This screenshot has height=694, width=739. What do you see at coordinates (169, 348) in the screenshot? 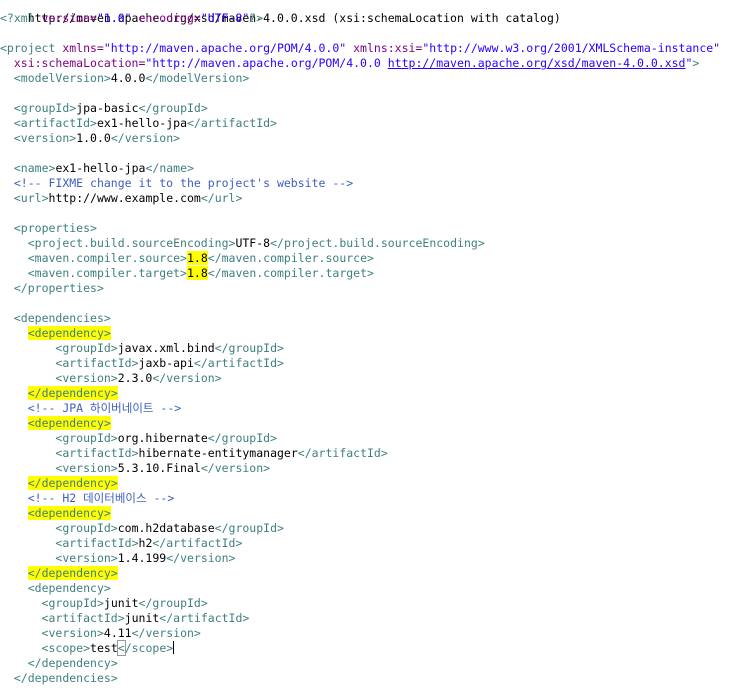
I see `editor-line: <groupId>javax.xml.bind</groupId>` at bounding box center [169, 348].